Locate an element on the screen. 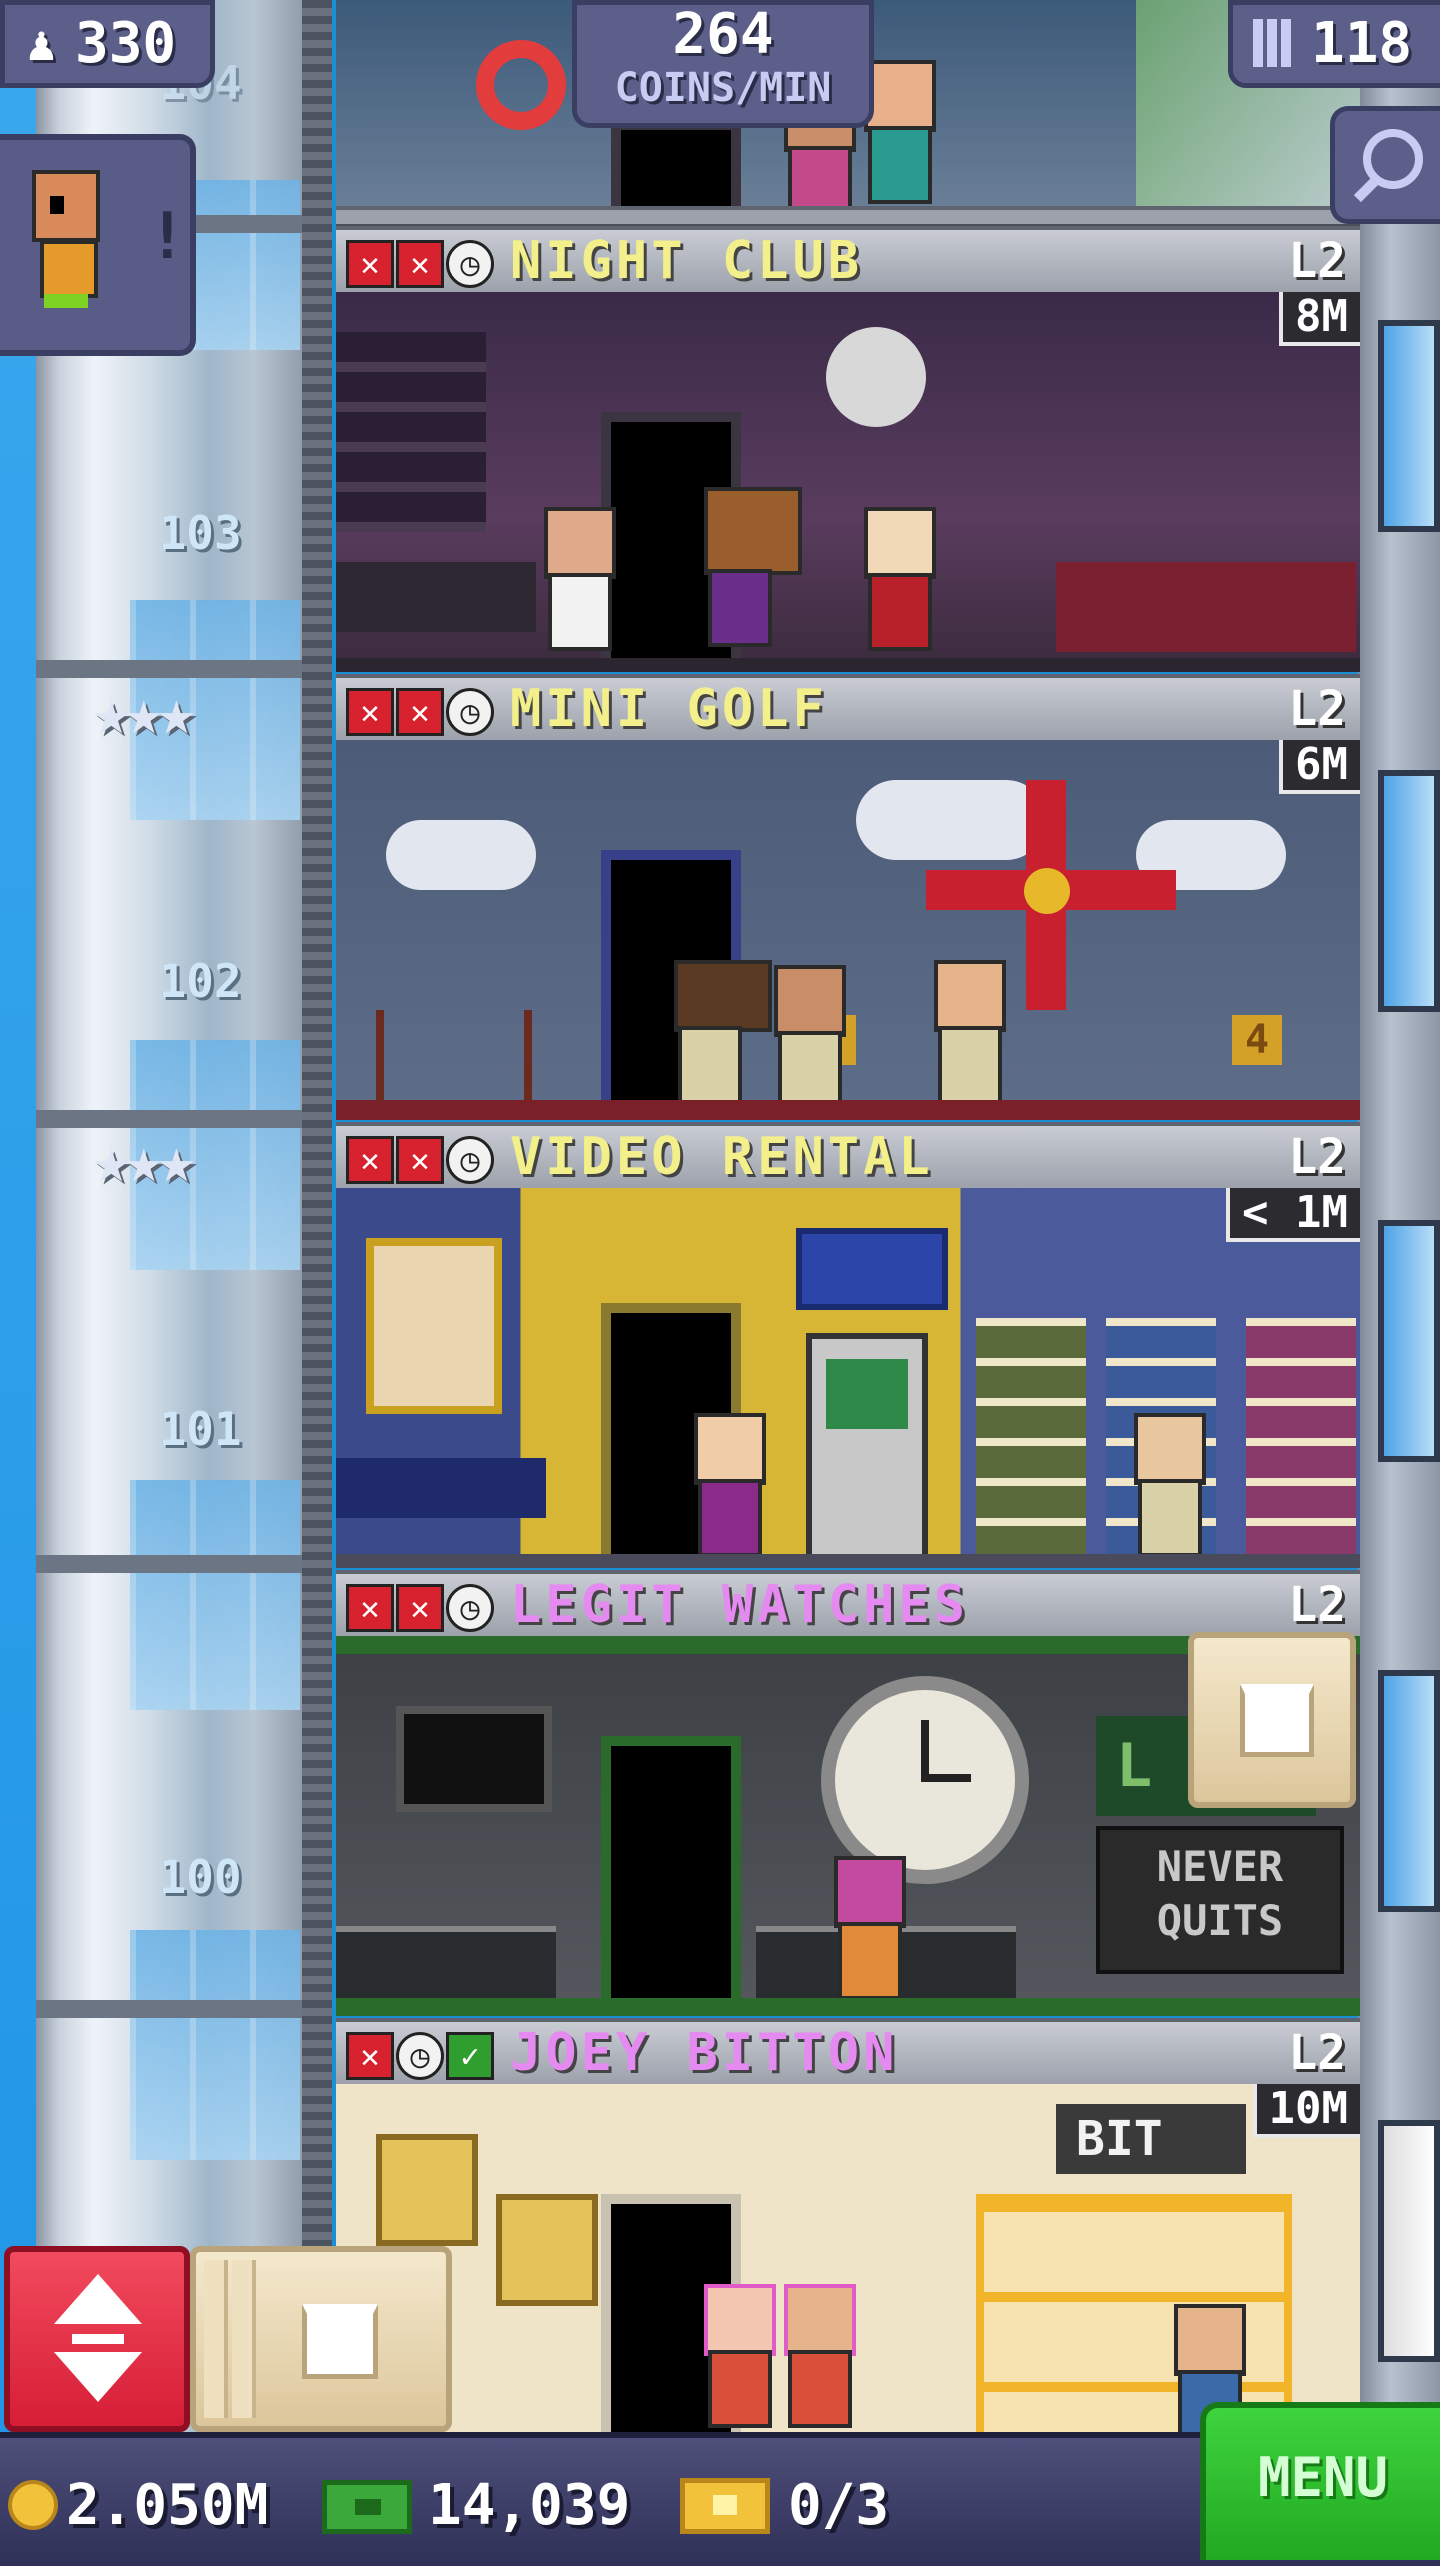  shaft-floor-number: 100 is located at coordinates (200, 1877).